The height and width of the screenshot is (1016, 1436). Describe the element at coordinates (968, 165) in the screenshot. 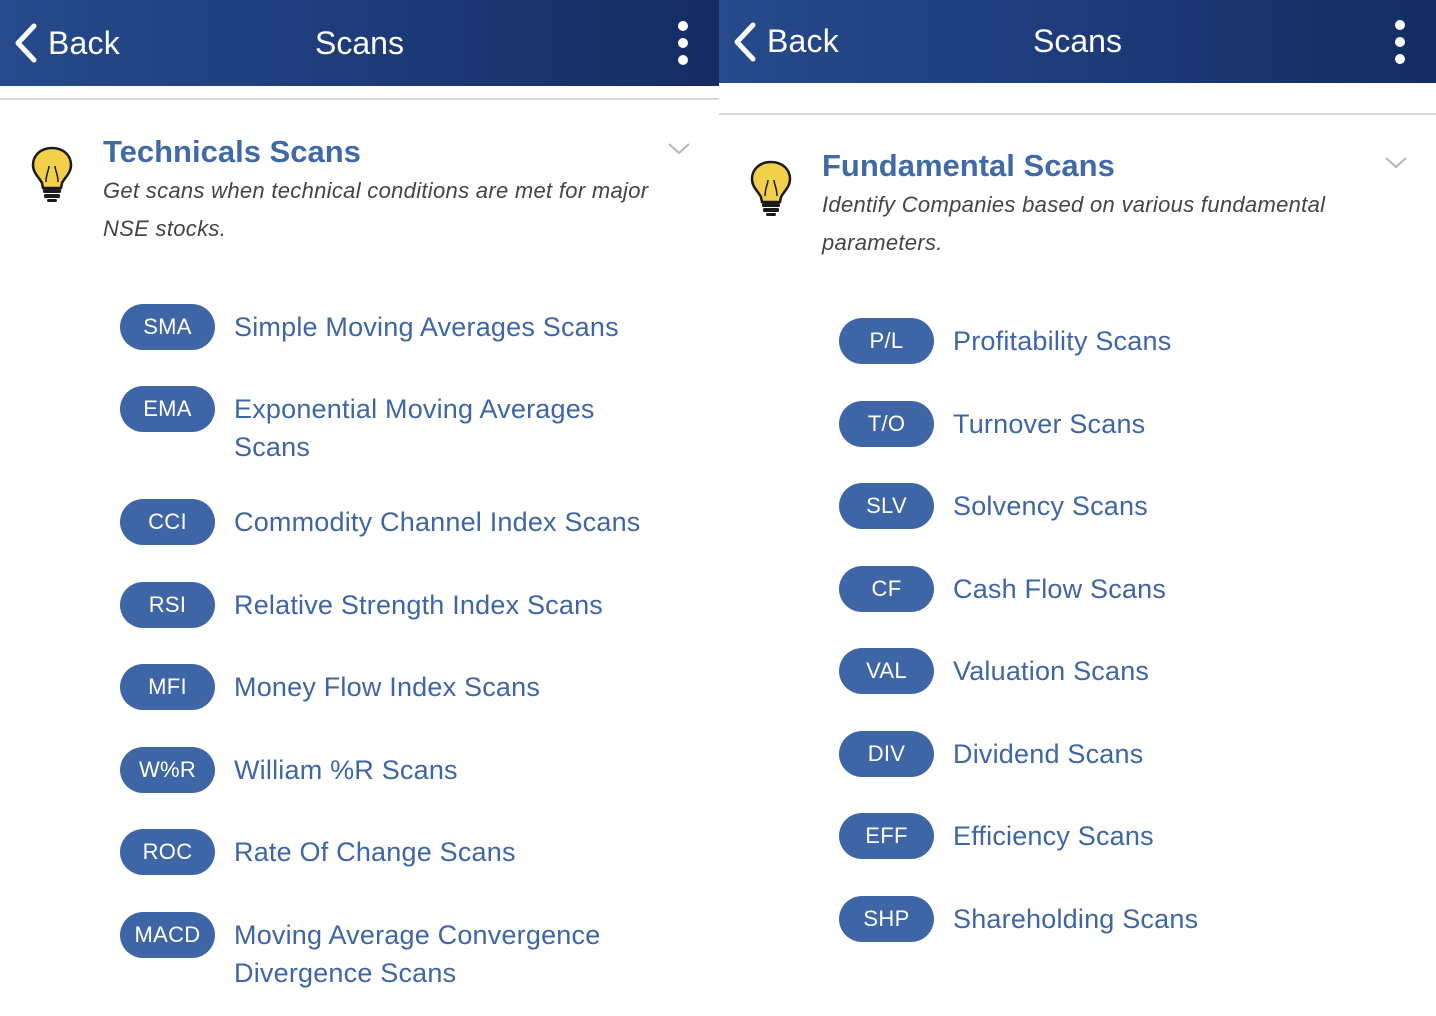

I see `section-title: Fundamental Scans` at that location.